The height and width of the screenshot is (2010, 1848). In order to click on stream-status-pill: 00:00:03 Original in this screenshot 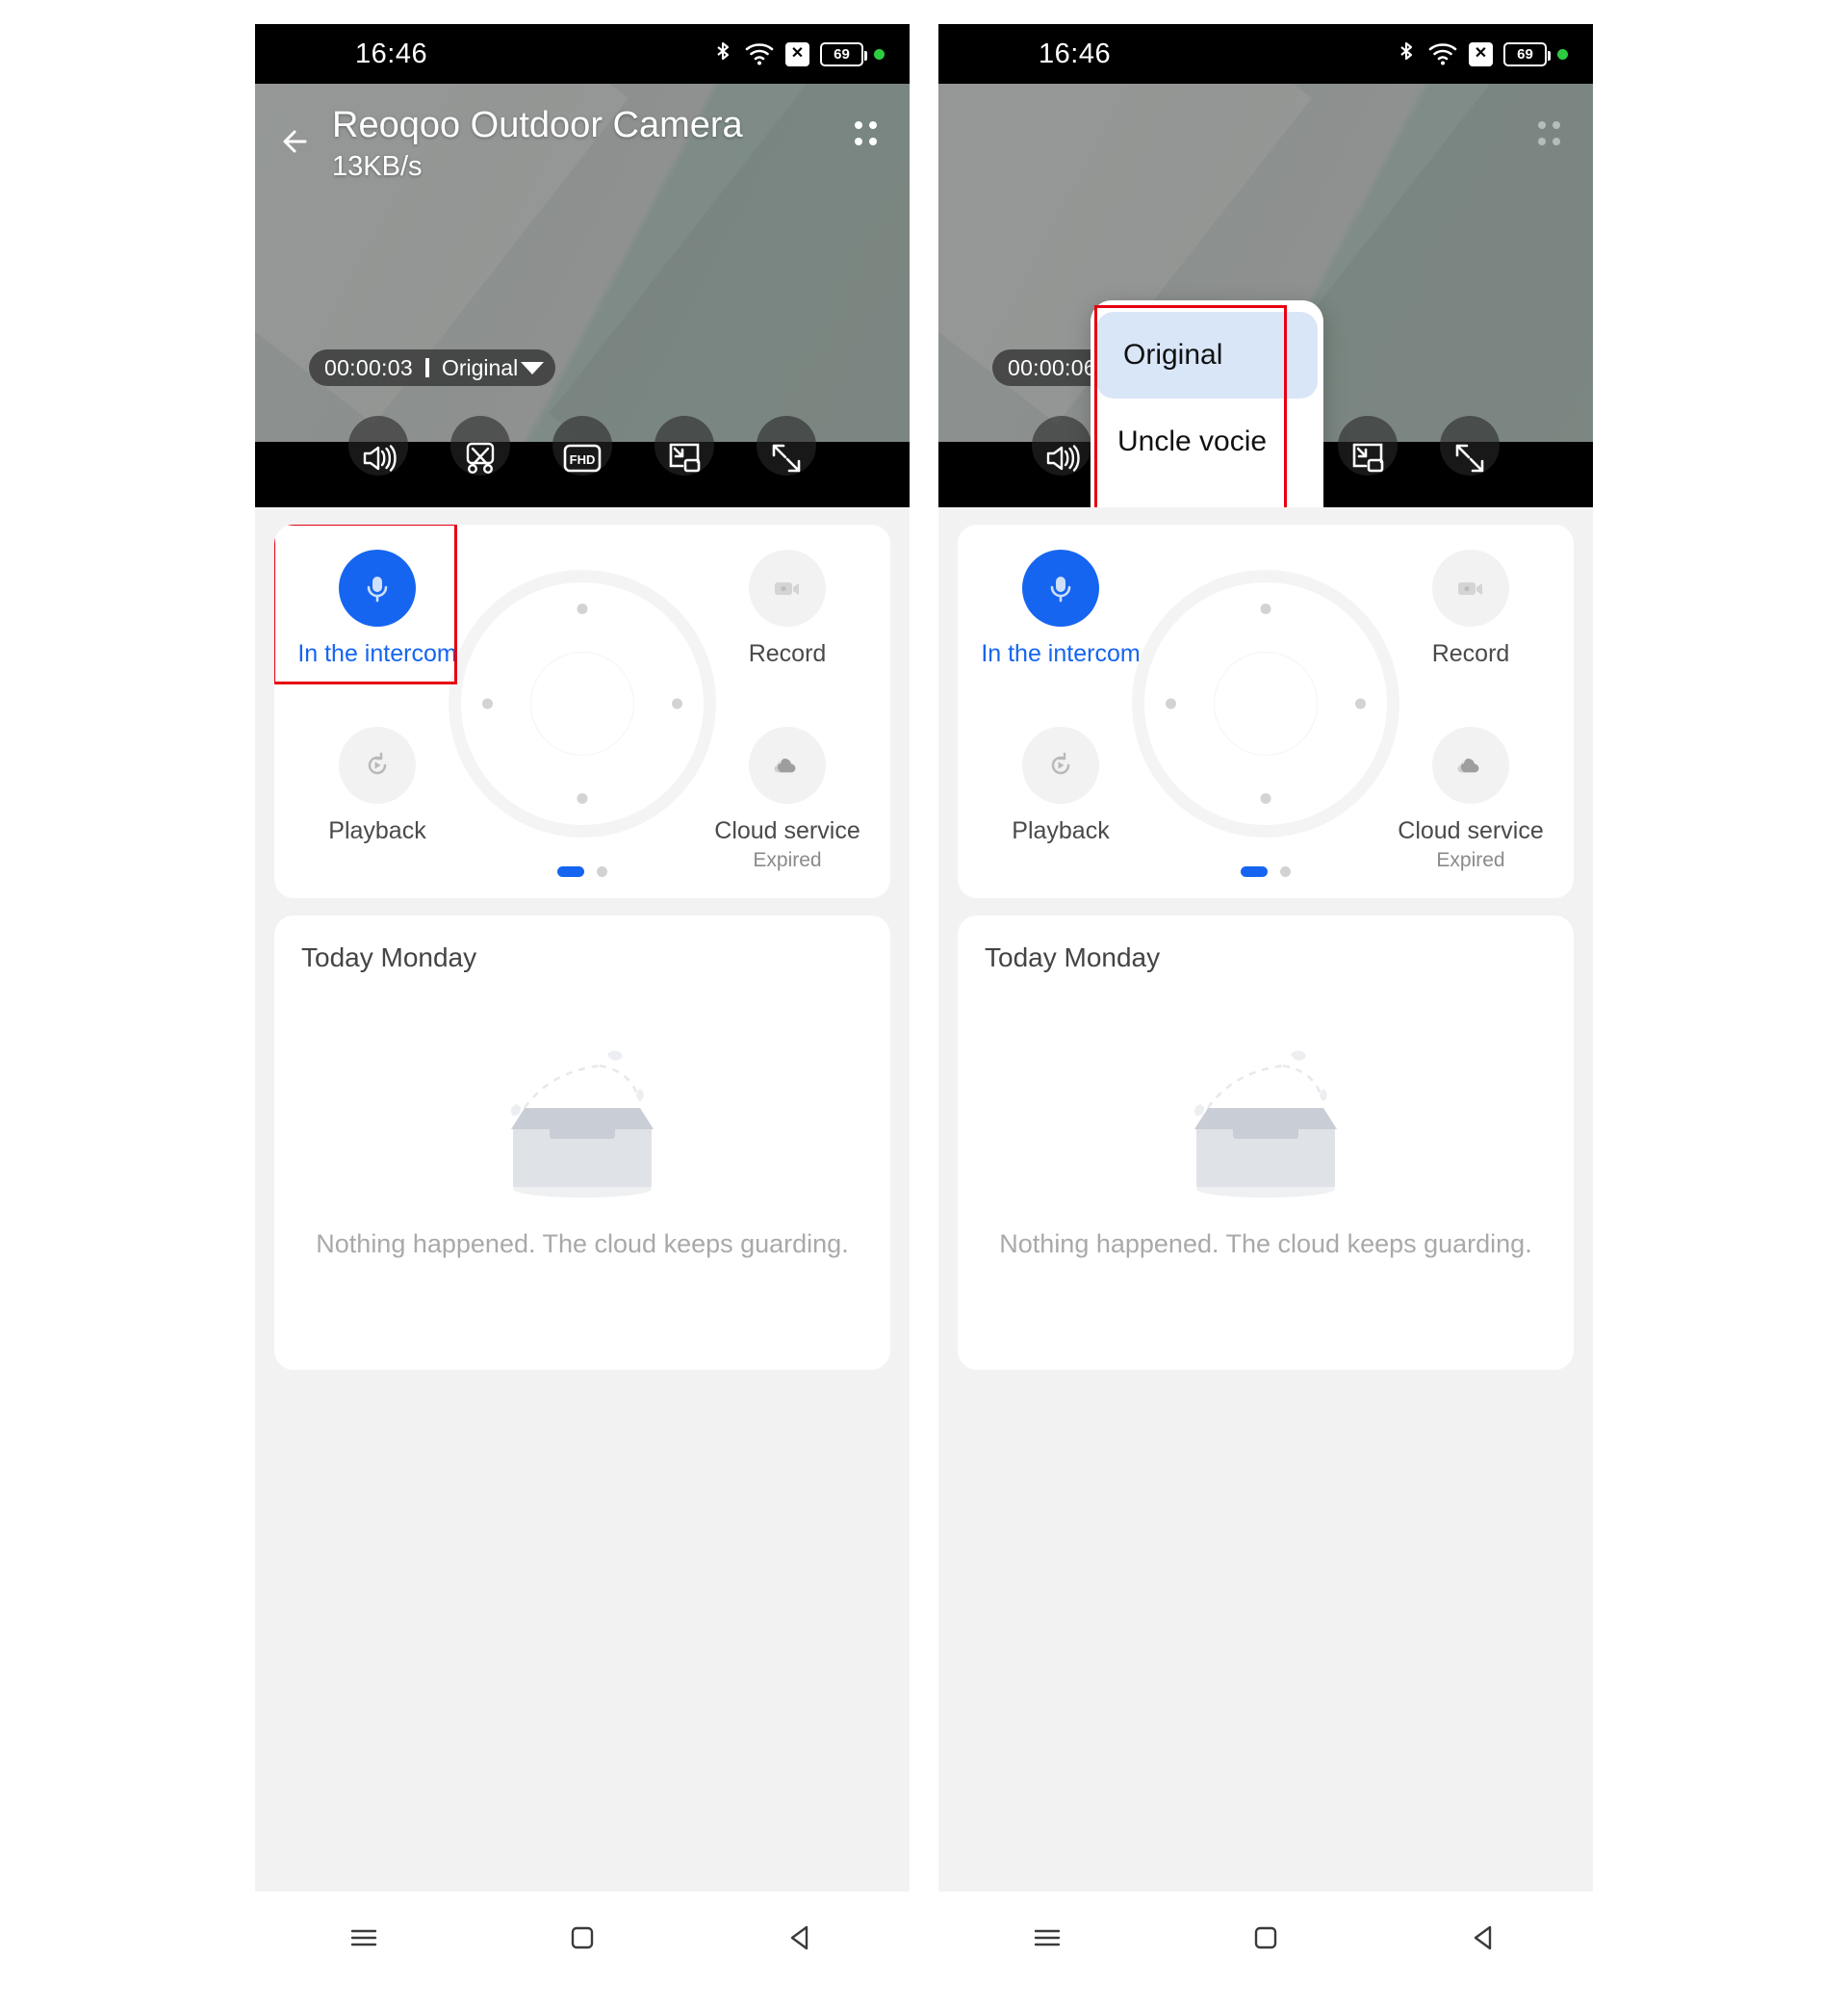, I will do `click(432, 368)`.